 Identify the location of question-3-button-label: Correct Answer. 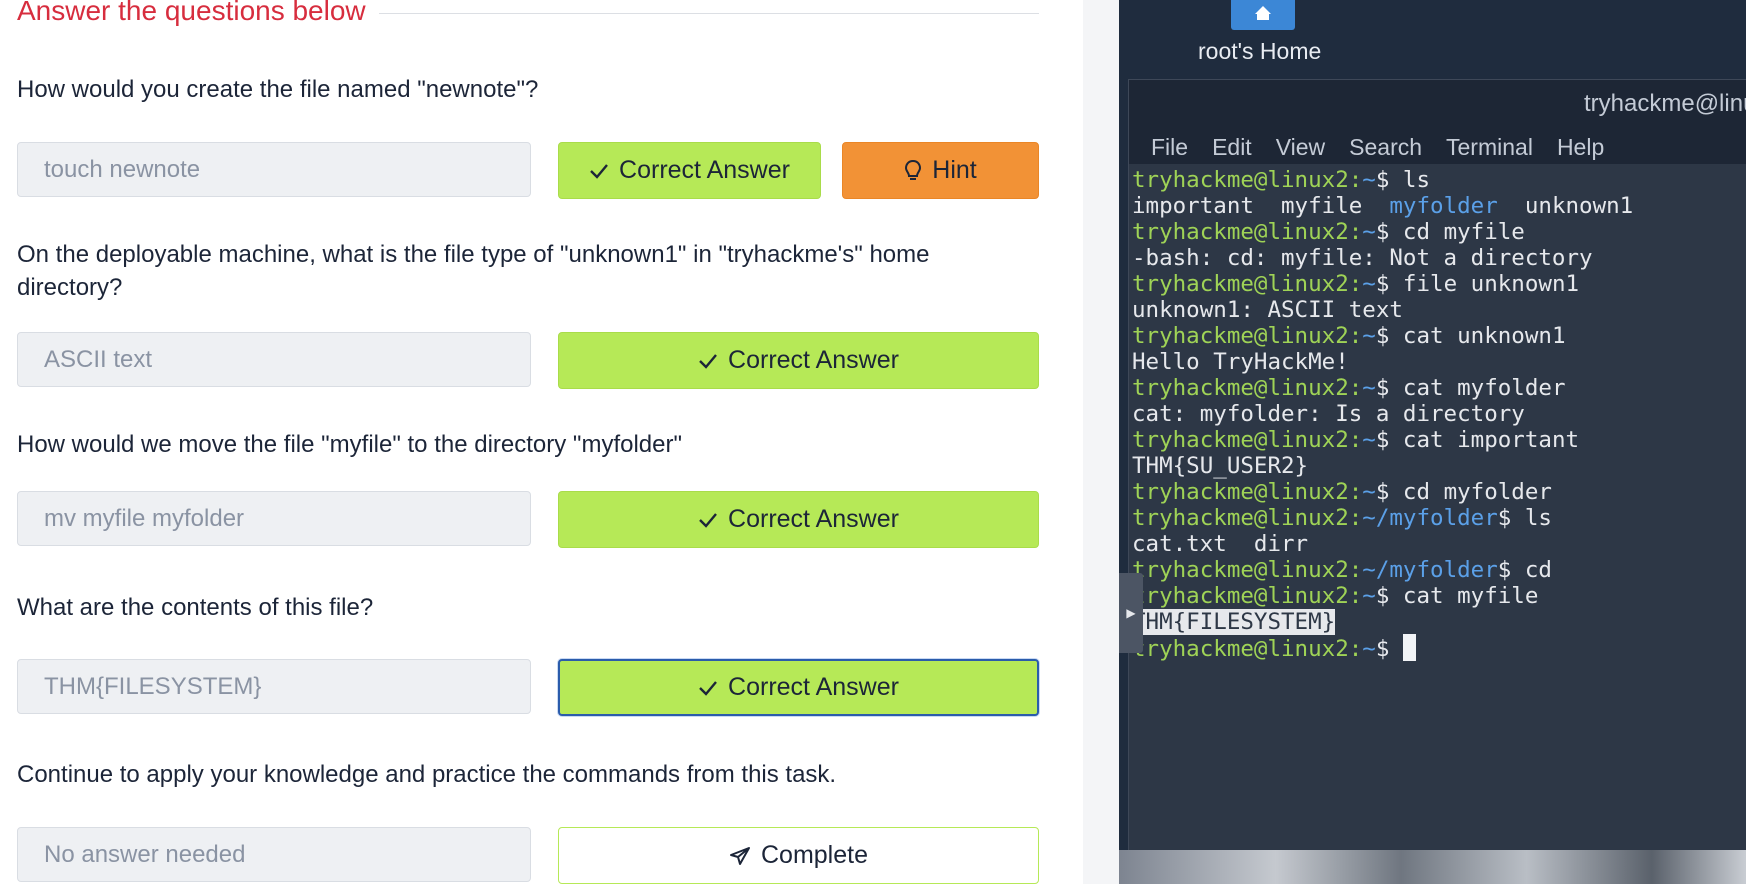
(813, 519).